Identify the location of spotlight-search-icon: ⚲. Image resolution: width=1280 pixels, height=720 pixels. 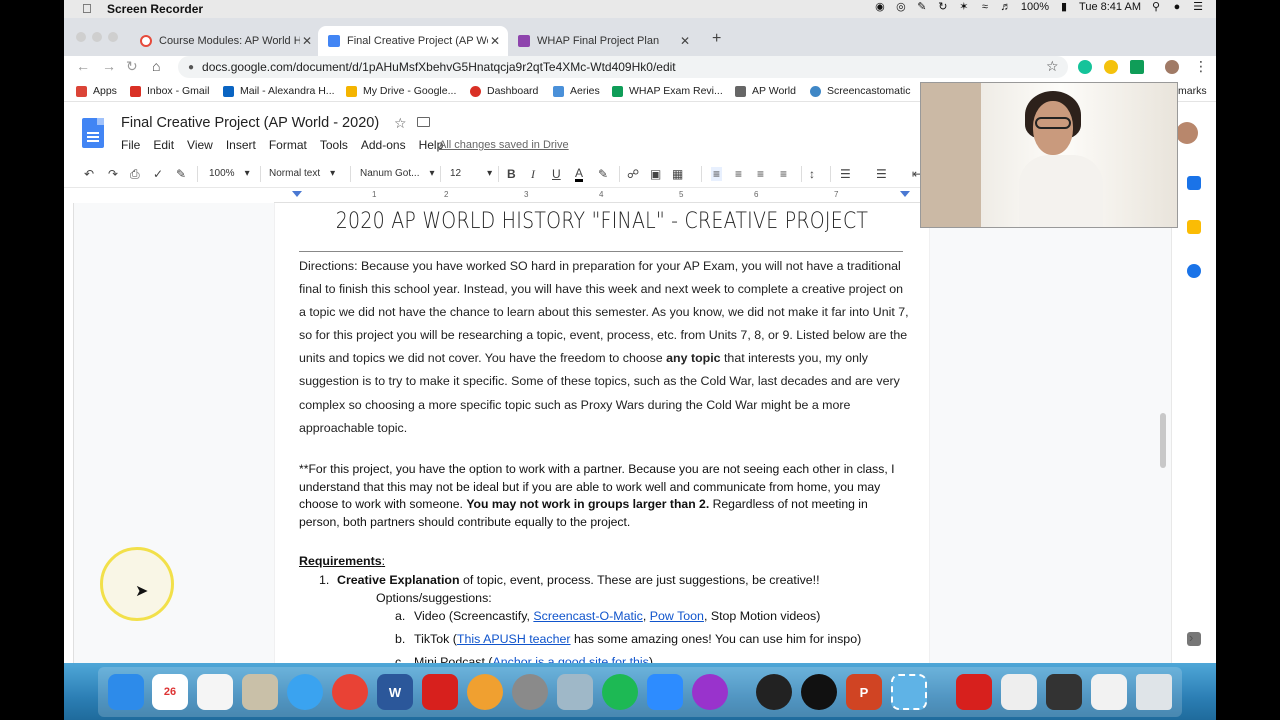
(1156, 7).